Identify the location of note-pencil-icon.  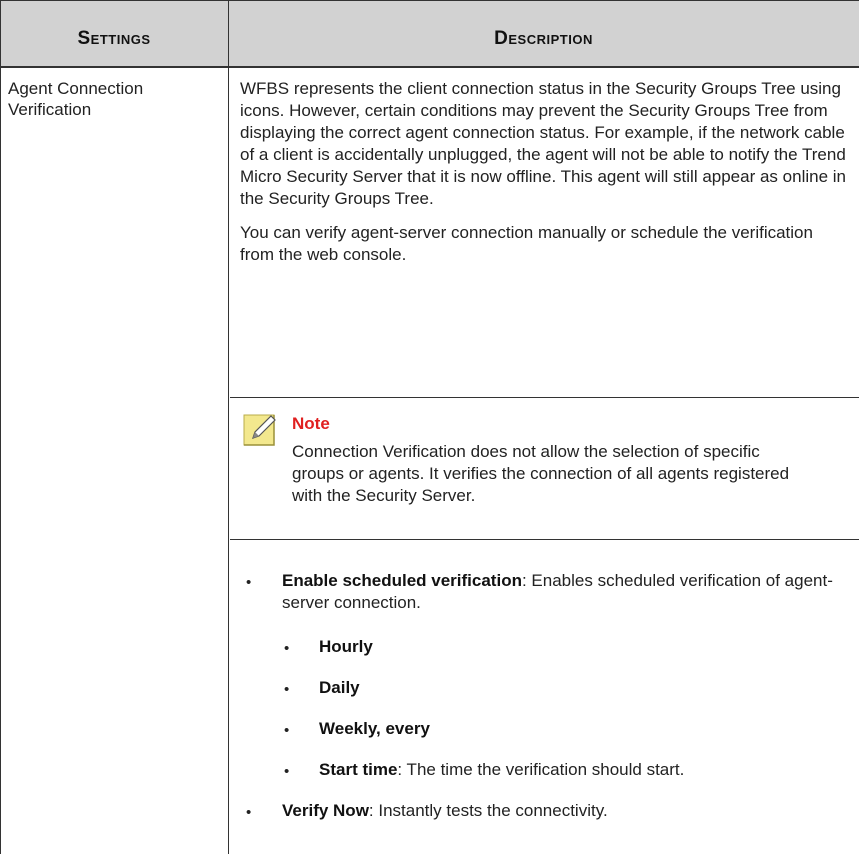
(259, 430).